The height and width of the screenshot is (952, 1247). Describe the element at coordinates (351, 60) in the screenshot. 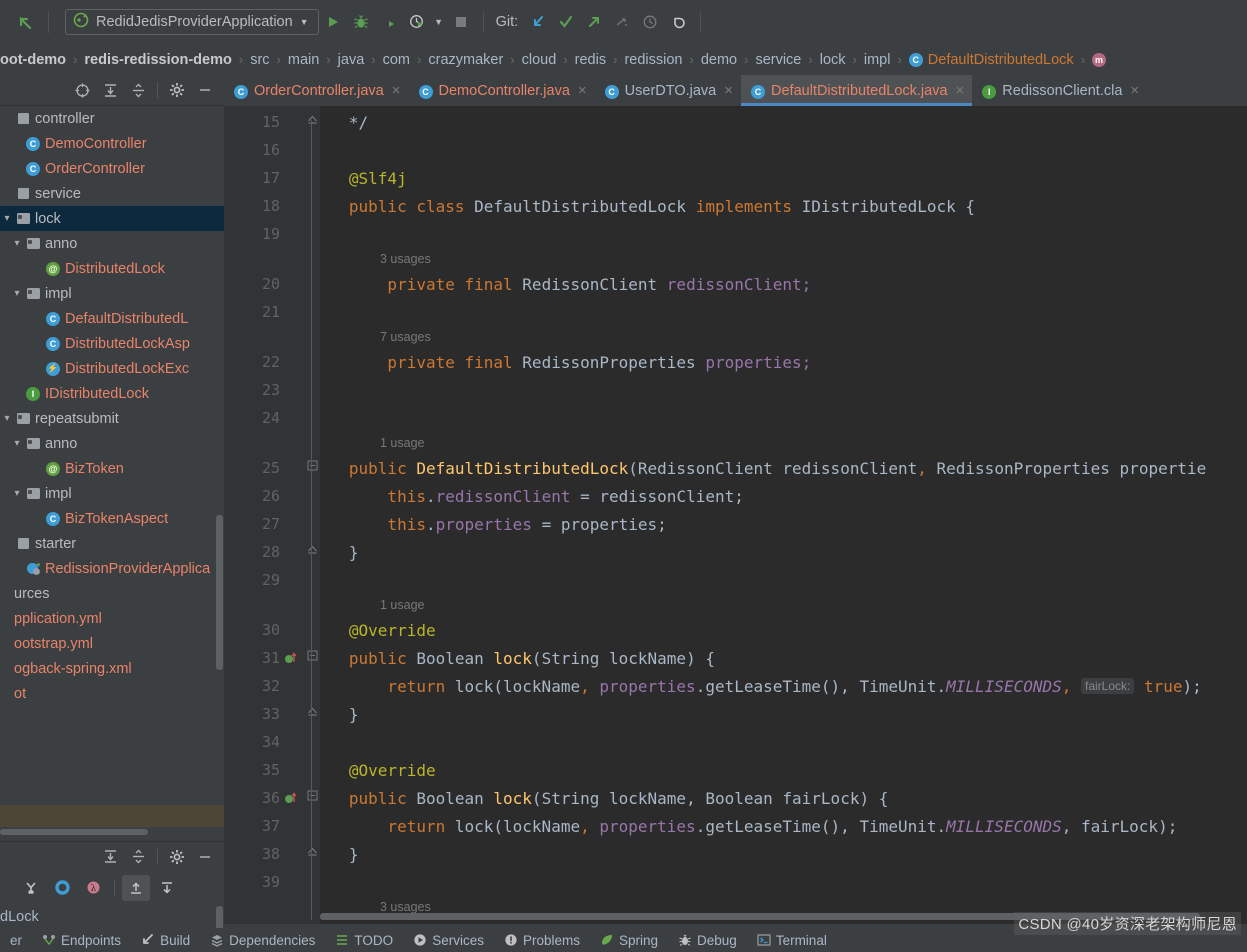

I see `breadcrumb-item: java` at that location.